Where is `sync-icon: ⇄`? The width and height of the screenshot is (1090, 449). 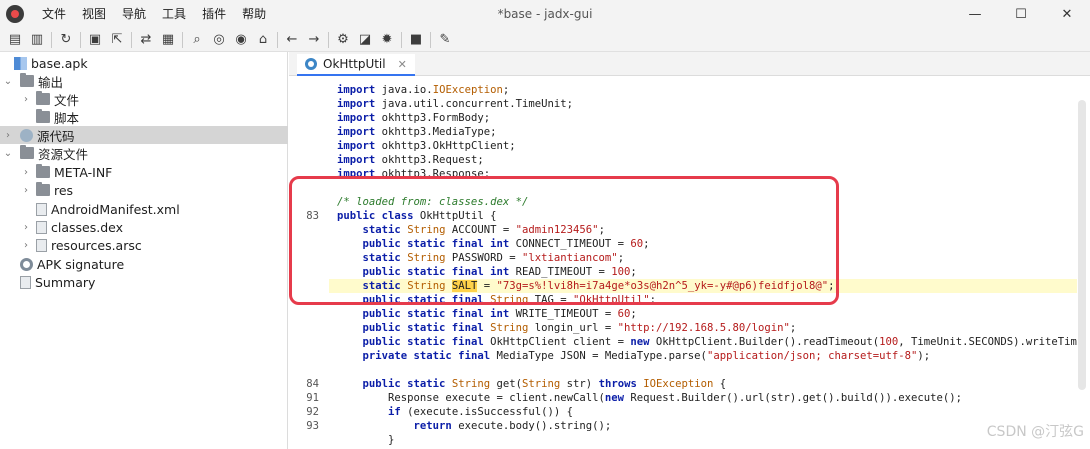 sync-icon: ⇄ is located at coordinates (146, 40).